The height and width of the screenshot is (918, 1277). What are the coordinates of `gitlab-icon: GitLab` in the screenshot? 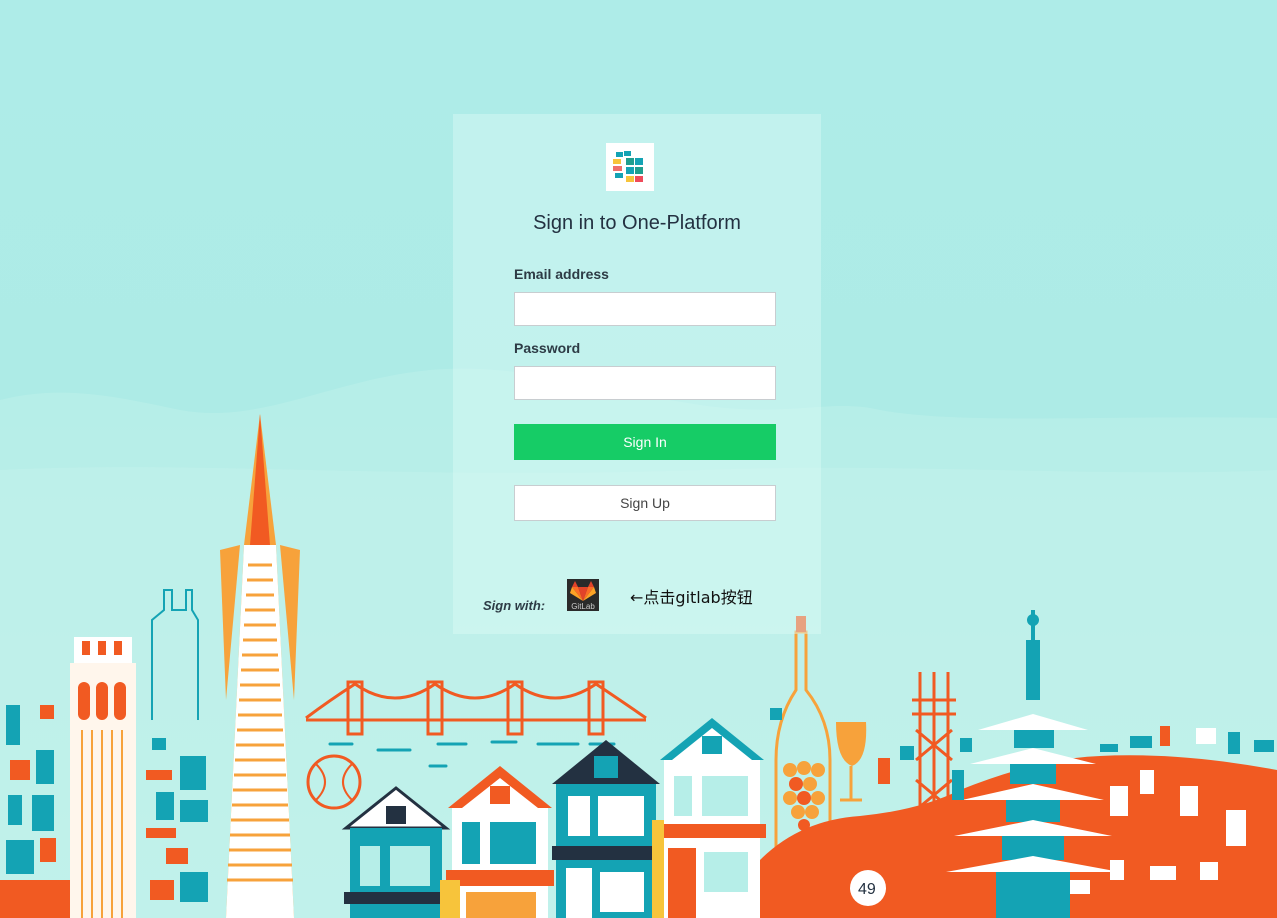 It's located at (583, 596).